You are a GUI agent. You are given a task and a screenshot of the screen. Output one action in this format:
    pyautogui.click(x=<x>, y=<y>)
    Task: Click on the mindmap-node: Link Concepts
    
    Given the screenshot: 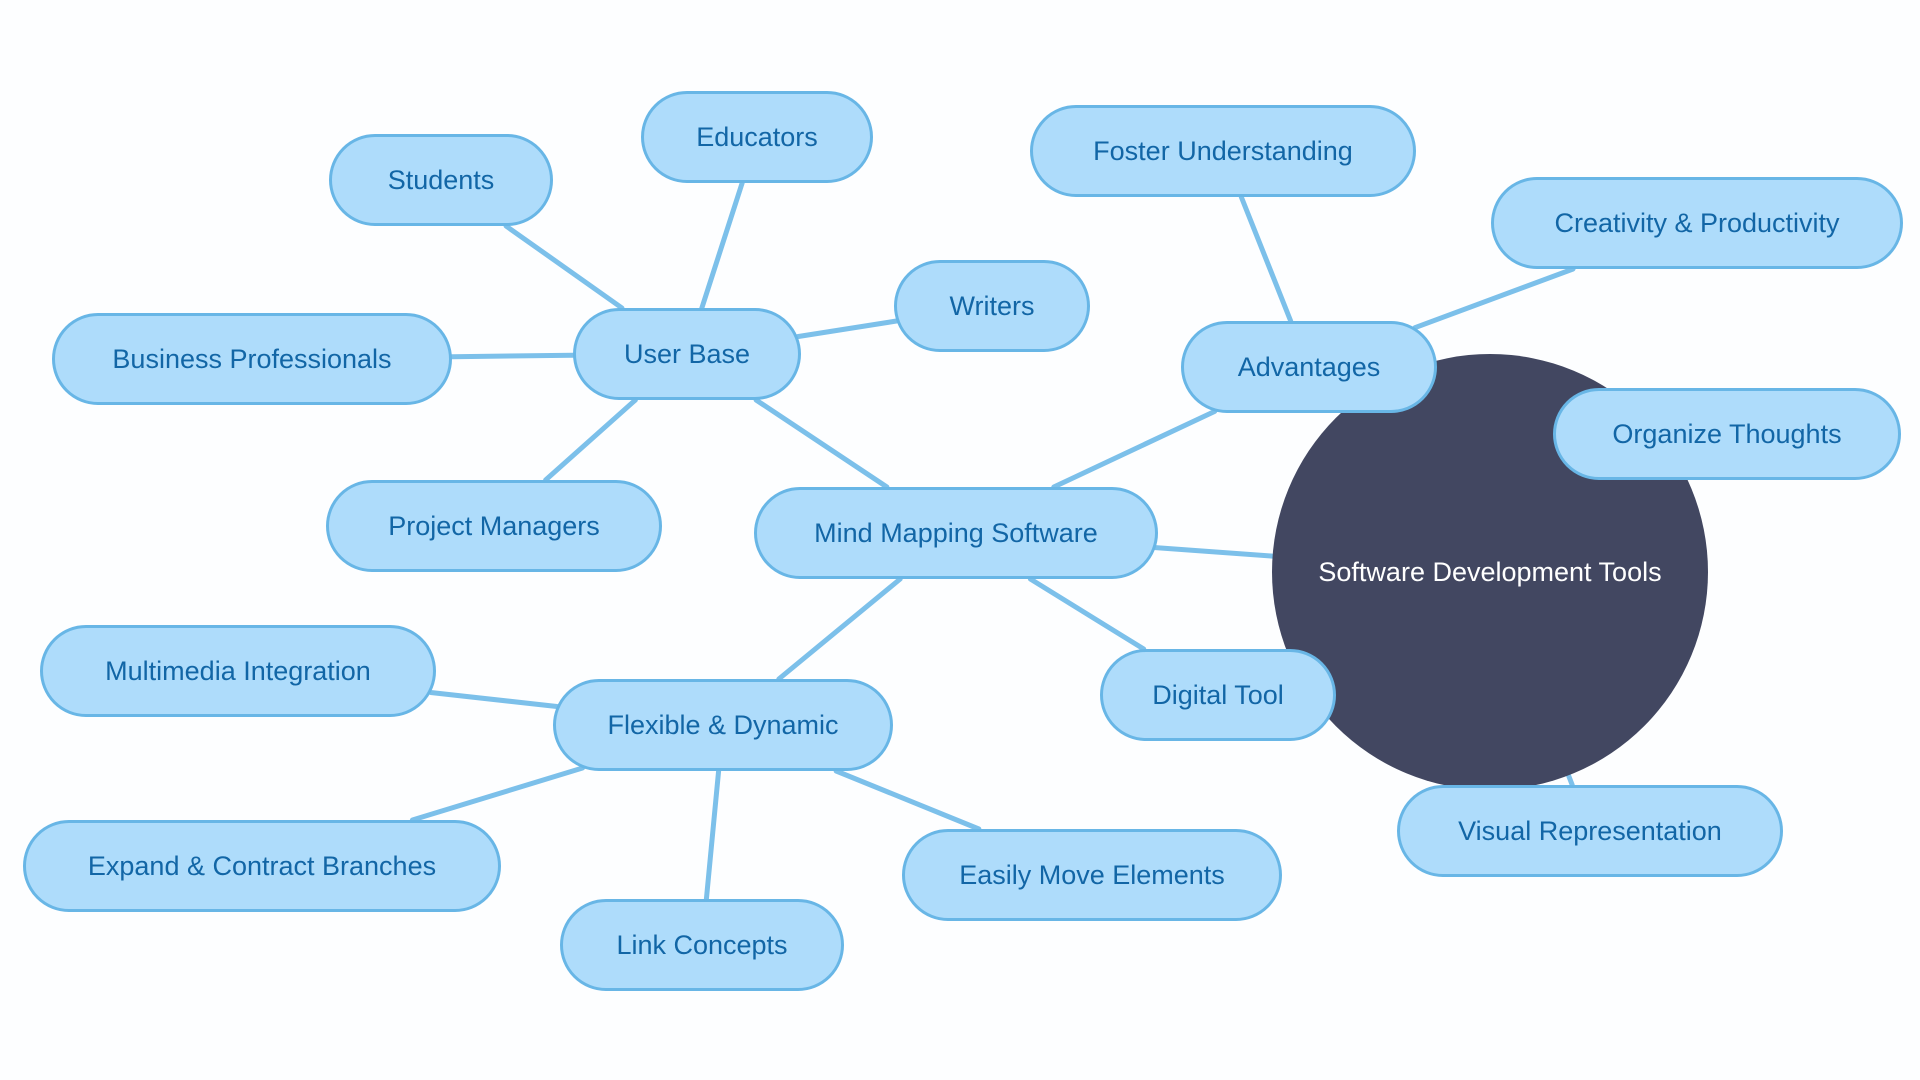 What is the action you would take?
    pyautogui.click(x=702, y=945)
    